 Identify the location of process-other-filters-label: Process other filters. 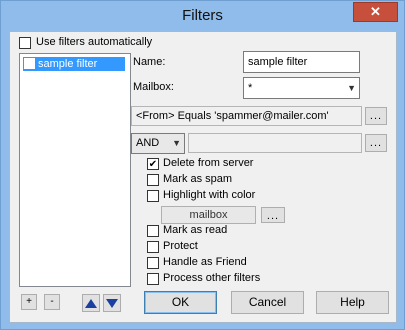
(212, 278).